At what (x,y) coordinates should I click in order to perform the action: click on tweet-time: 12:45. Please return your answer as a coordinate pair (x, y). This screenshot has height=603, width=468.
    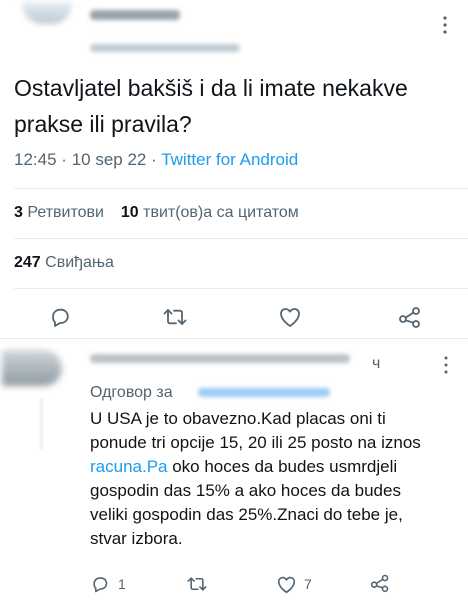
    Looking at the image, I should click on (35, 159).